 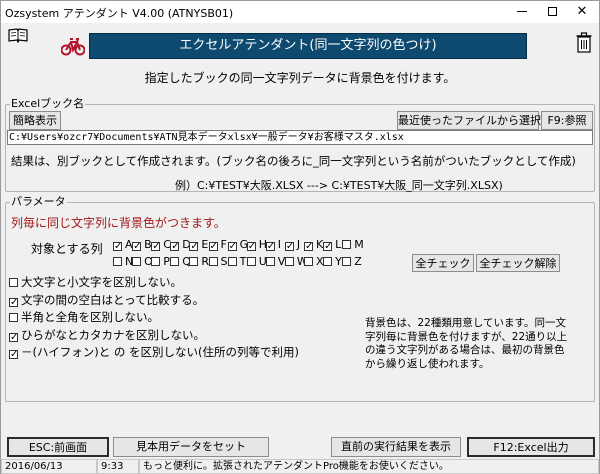 I want to click on status-date: 2016/06/13, so click(x=49, y=466).